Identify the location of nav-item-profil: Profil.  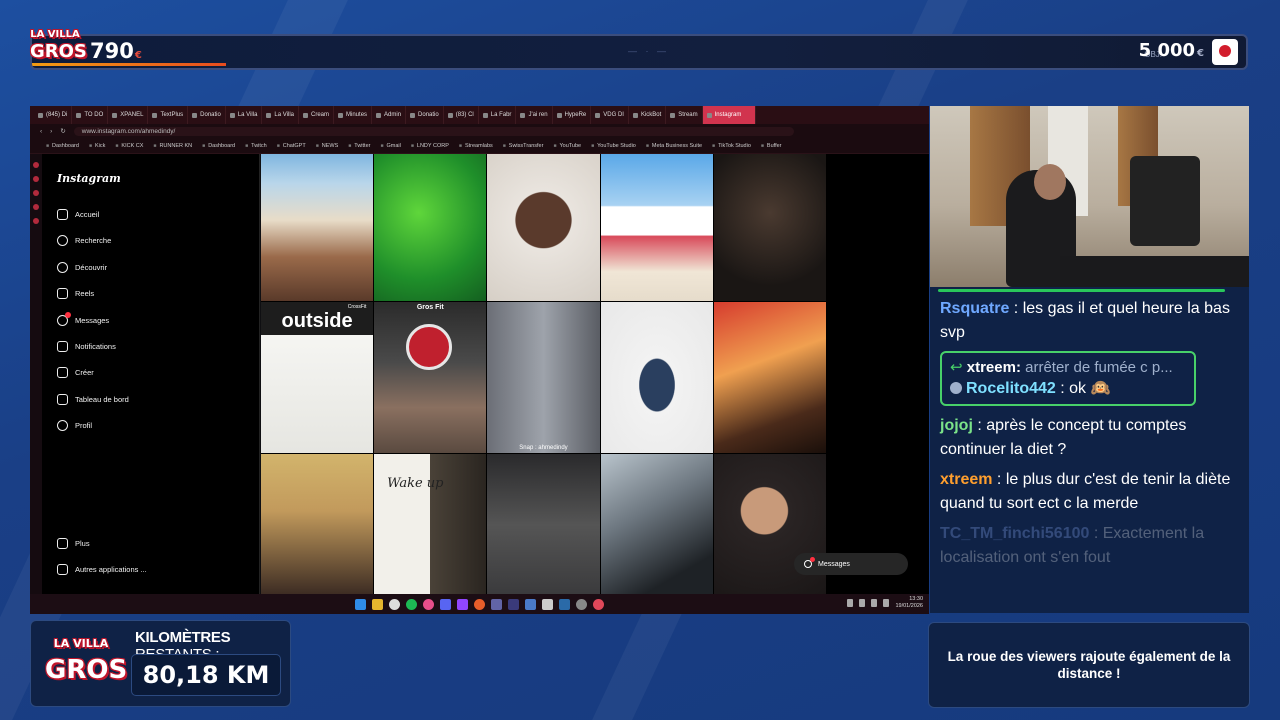
(74, 426).